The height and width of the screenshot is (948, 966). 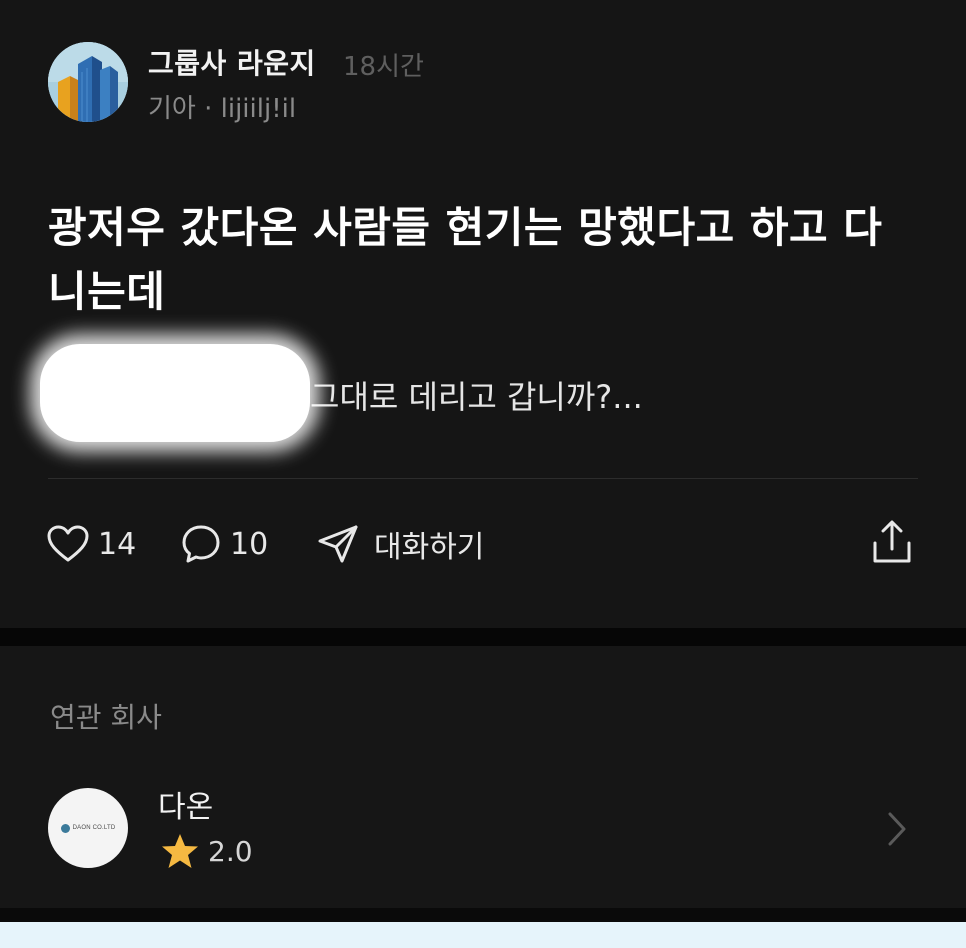 I want to click on post-time: 18시간, so click(x=383, y=67).